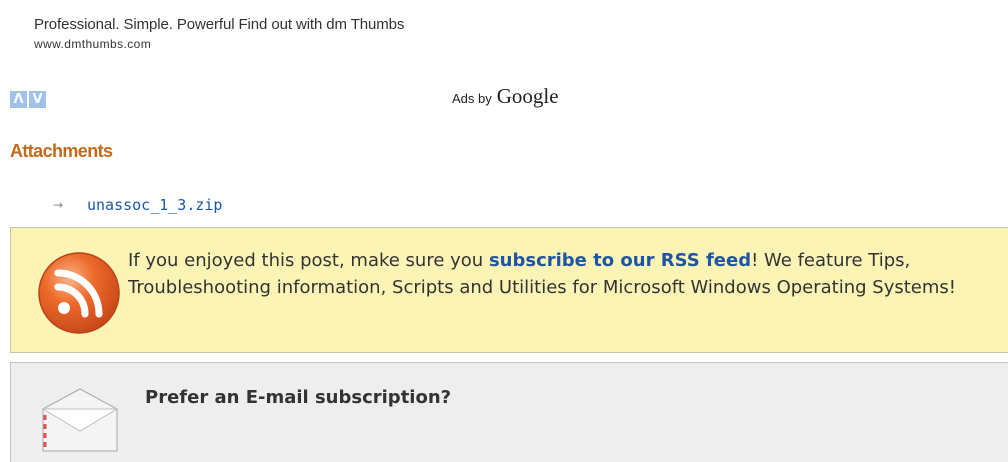  What do you see at coordinates (80, 420) in the screenshot?
I see `envelope-icon` at bounding box center [80, 420].